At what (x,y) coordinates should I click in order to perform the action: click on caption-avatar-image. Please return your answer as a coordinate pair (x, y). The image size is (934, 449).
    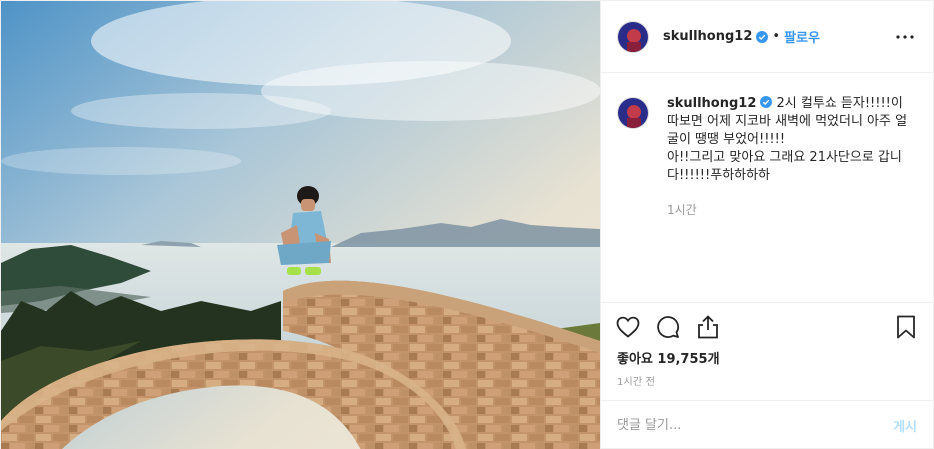
    Looking at the image, I should click on (633, 113).